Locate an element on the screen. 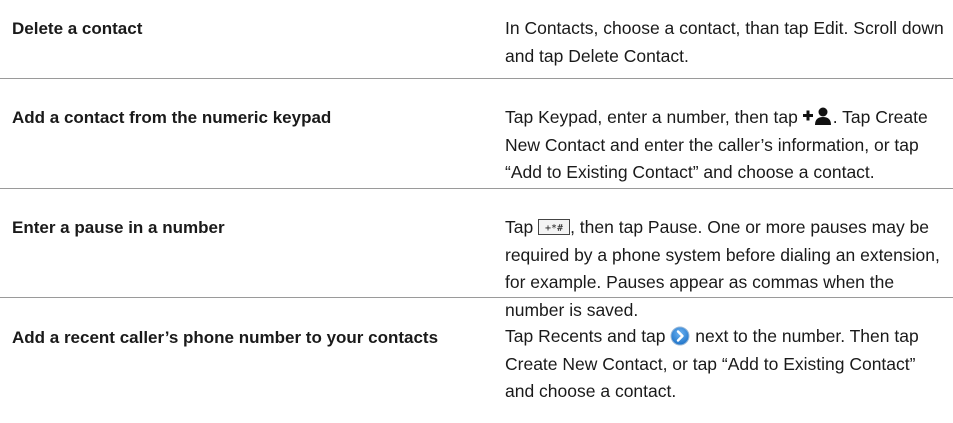 The image size is (953, 423). keypad-key-icon: +*# is located at coordinates (554, 227).